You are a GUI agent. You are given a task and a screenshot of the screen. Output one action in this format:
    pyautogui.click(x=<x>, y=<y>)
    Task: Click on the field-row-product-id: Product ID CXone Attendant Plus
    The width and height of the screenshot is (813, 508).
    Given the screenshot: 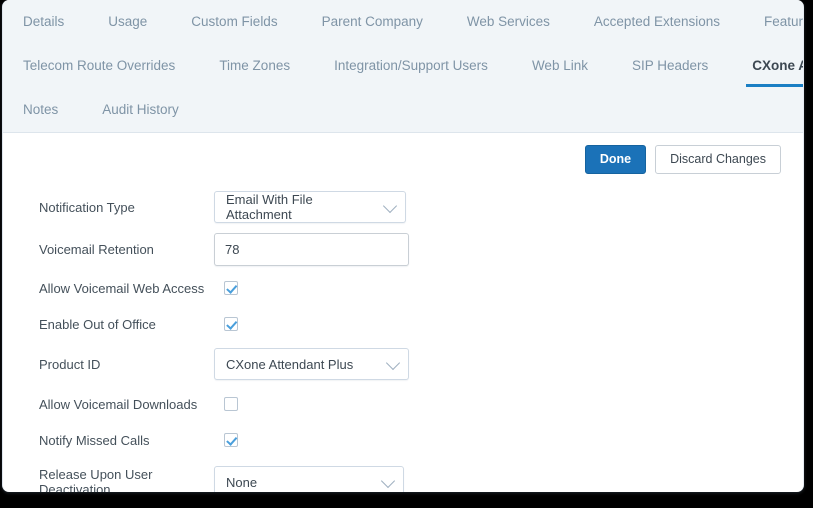 What is the action you would take?
    pyautogui.click(x=421, y=364)
    